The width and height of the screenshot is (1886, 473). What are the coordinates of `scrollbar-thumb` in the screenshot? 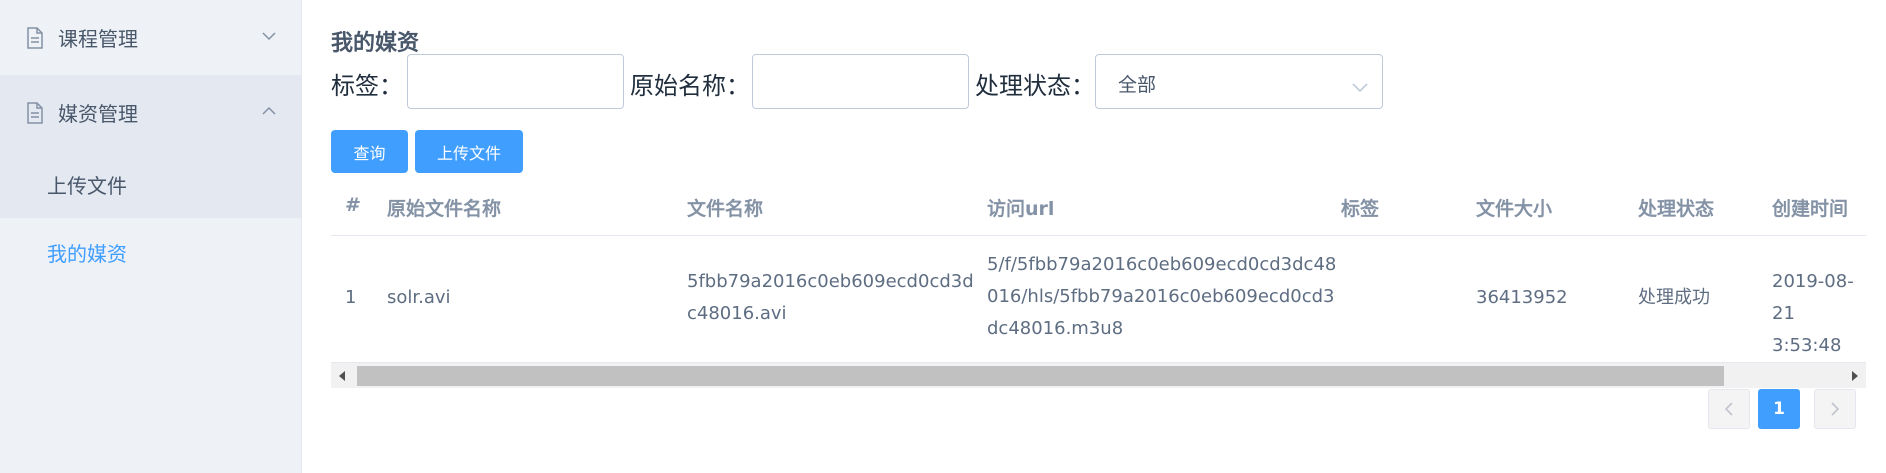 It's located at (1040, 376).